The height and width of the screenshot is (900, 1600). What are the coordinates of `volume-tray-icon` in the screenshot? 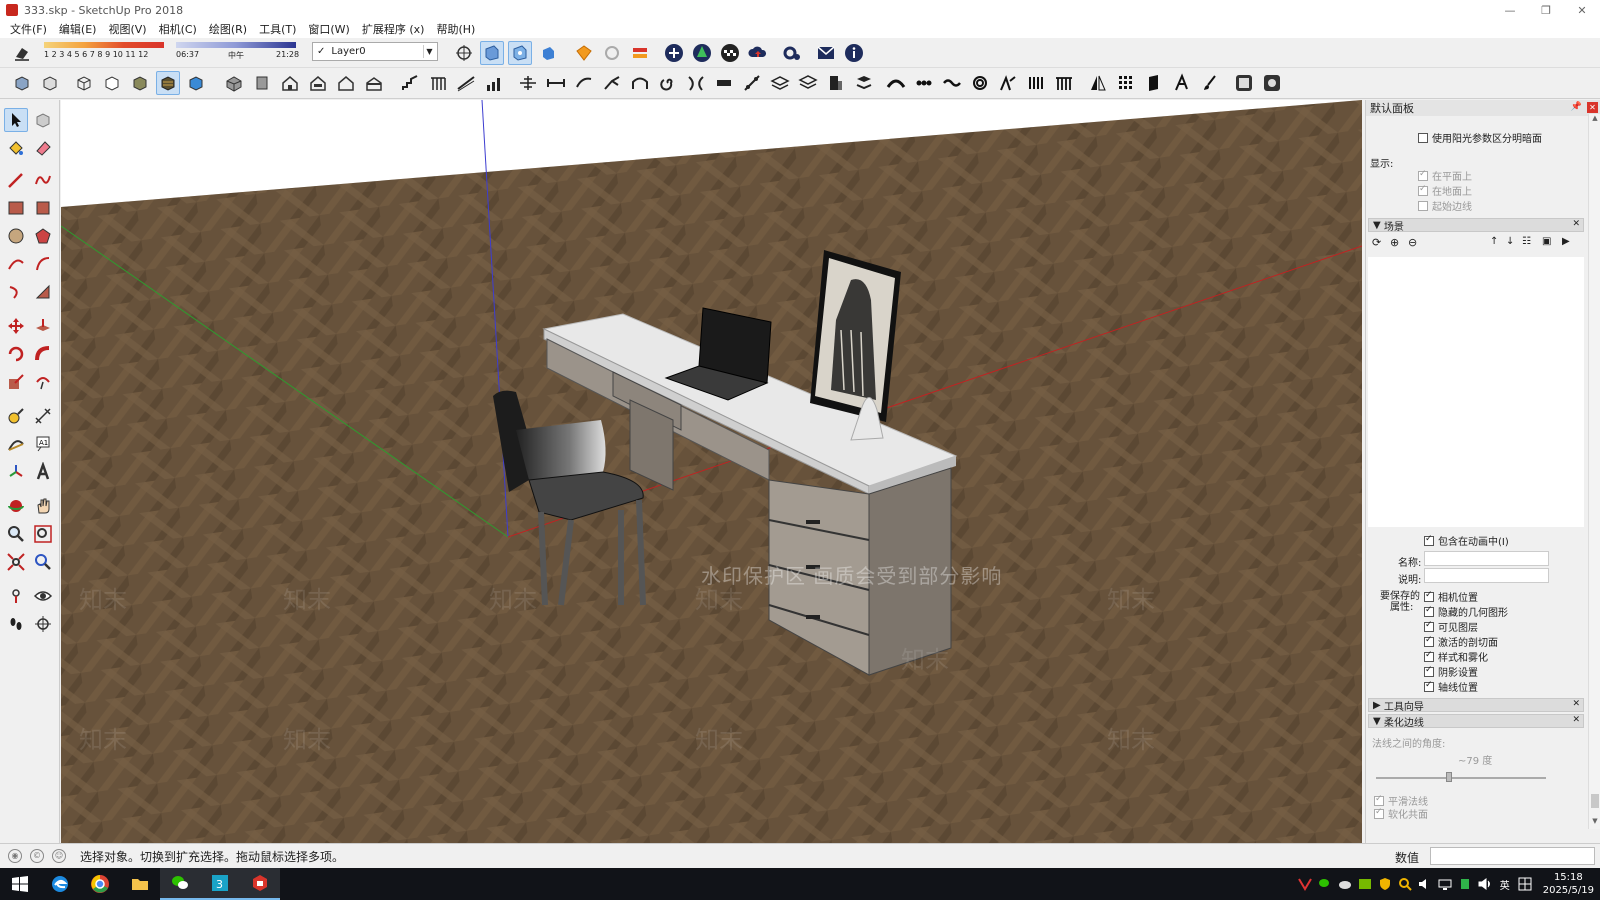 It's located at (1425, 884).